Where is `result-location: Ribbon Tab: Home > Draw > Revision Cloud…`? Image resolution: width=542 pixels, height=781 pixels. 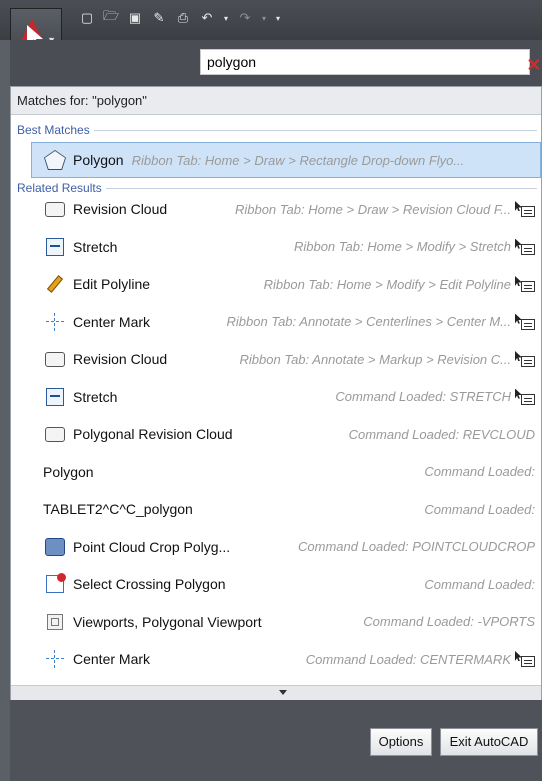
result-location: Ribbon Tab: Home > Draw > Revision Cloud… is located at coordinates (372, 209).